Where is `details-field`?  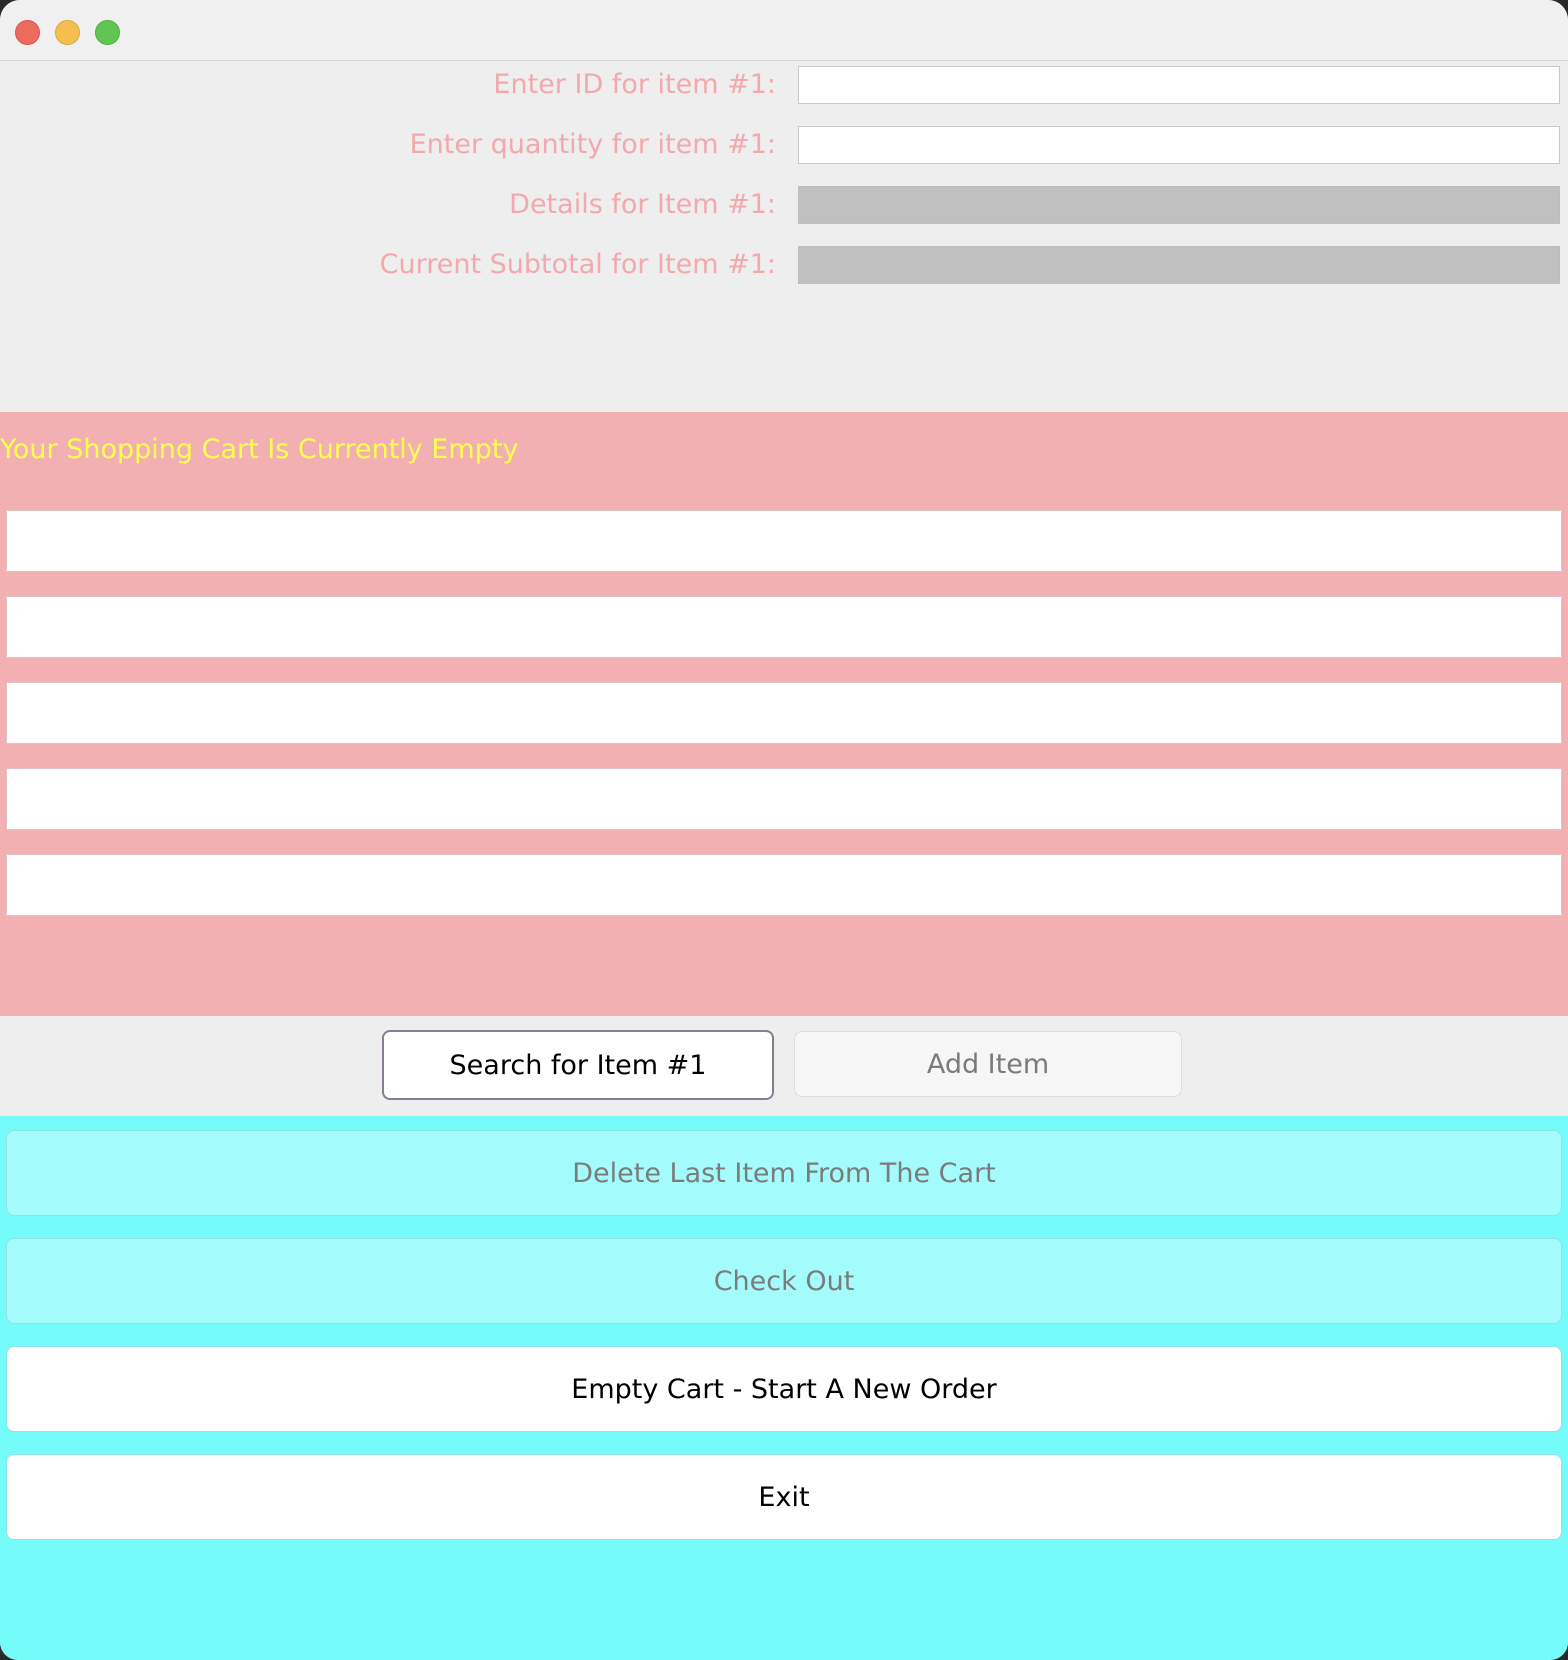
details-field is located at coordinates (1179, 205).